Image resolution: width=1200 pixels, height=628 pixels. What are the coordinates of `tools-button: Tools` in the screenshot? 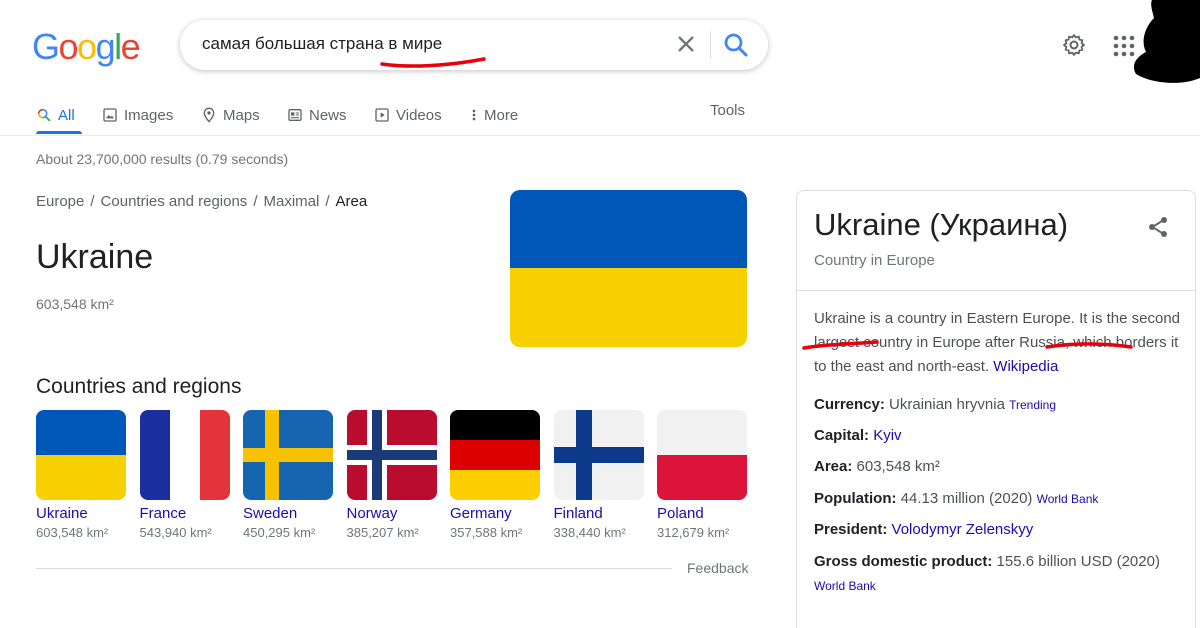 It's located at (727, 110).